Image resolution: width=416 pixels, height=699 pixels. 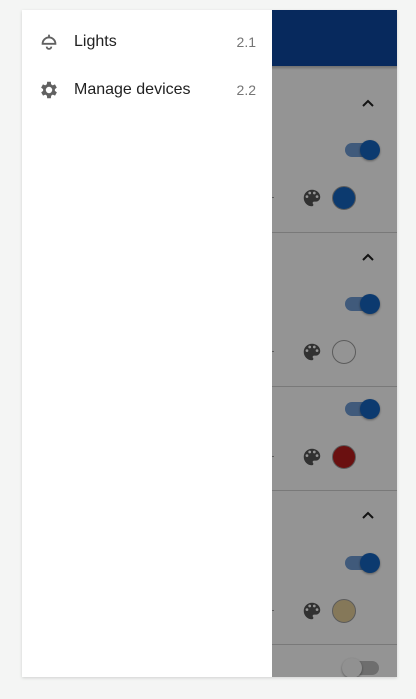 I want to click on drawer-item-version: 2.2, so click(x=246, y=90).